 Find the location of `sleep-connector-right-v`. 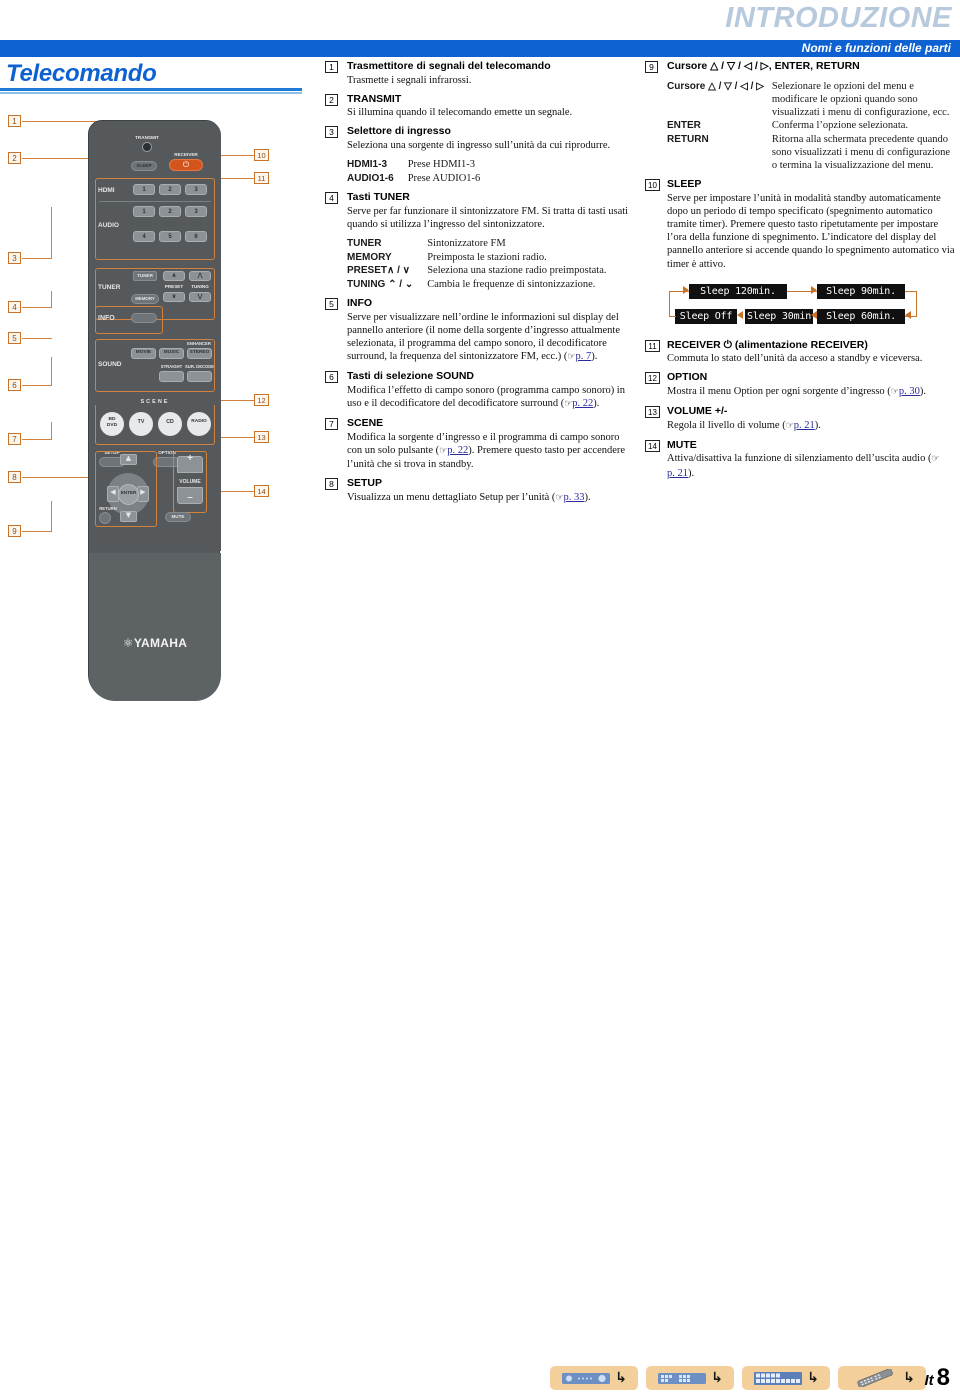

sleep-connector-right-v is located at coordinates (917, 303).